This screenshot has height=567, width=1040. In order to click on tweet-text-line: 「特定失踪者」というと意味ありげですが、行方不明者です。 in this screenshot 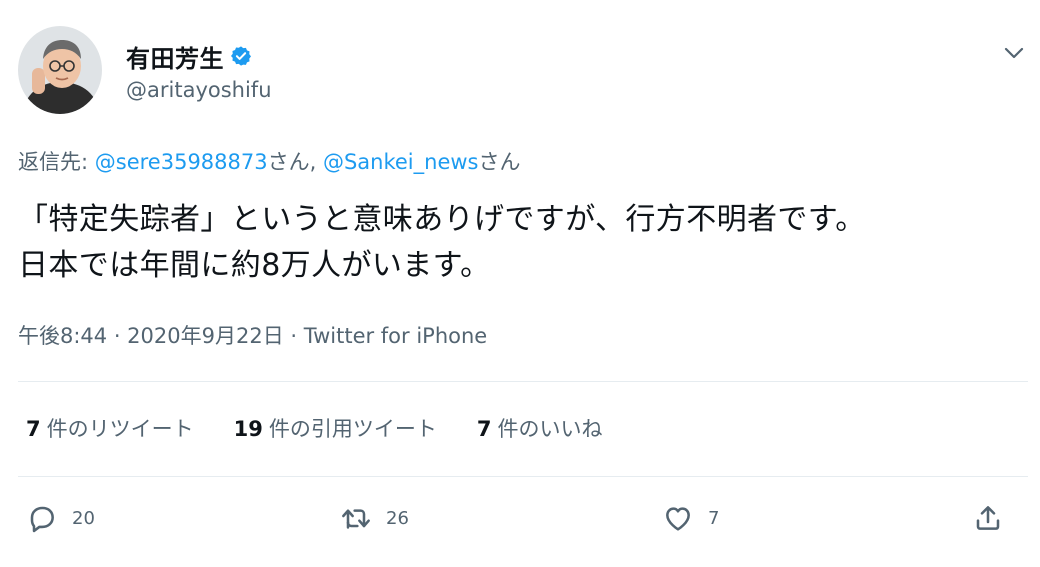, I will do `click(442, 219)`.